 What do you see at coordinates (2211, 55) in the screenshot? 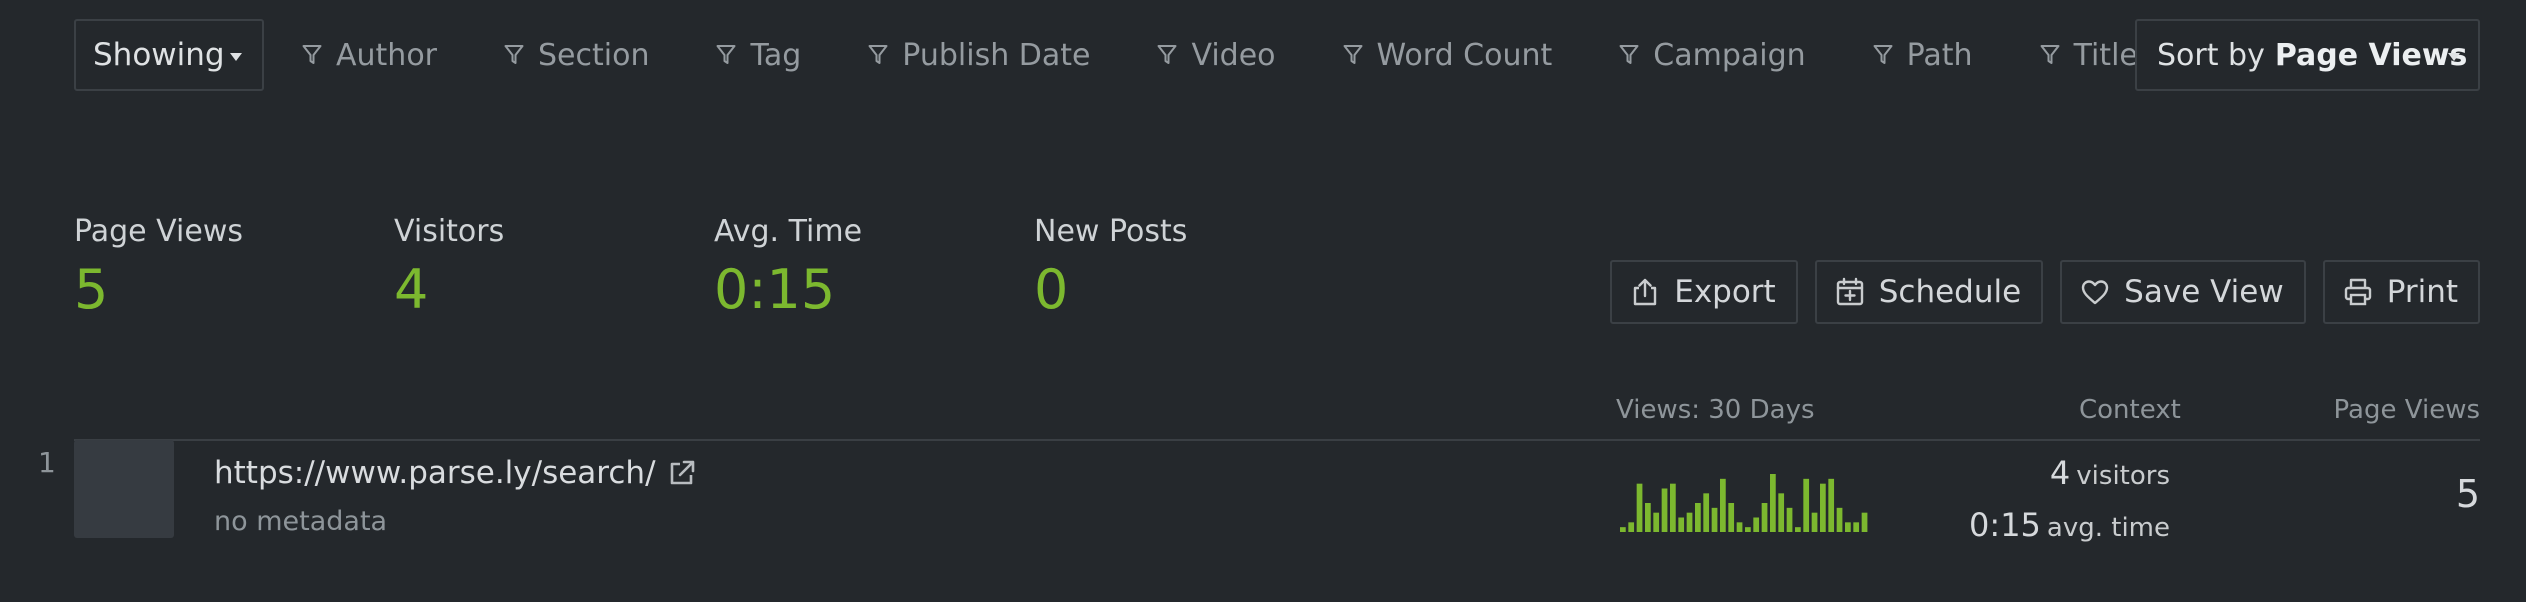
I see `sort-by-prefix: Sort by` at bounding box center [2211, 55].